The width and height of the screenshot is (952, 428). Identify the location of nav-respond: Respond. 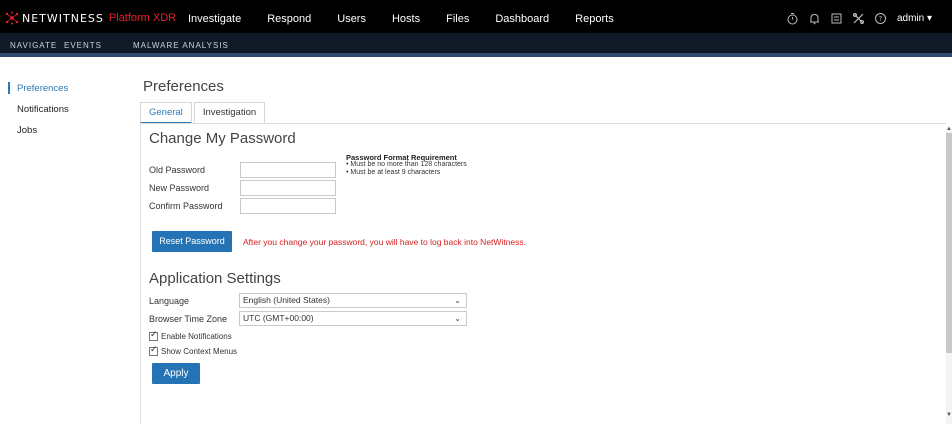
(289, 19).